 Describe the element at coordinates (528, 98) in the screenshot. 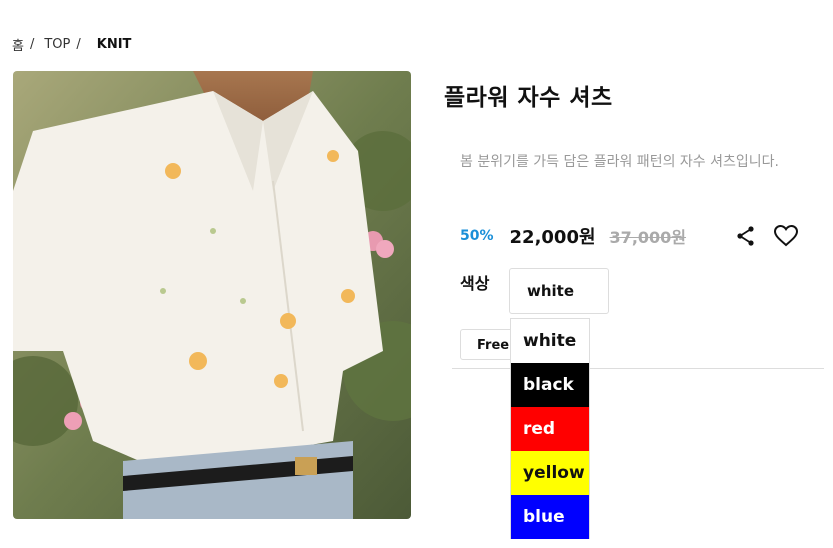

I see `product-title: 플라워 자수 셔츠` at that location.